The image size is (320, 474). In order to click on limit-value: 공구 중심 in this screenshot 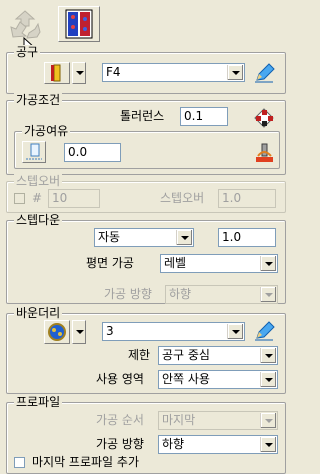, I will do `click(186, 355)`.